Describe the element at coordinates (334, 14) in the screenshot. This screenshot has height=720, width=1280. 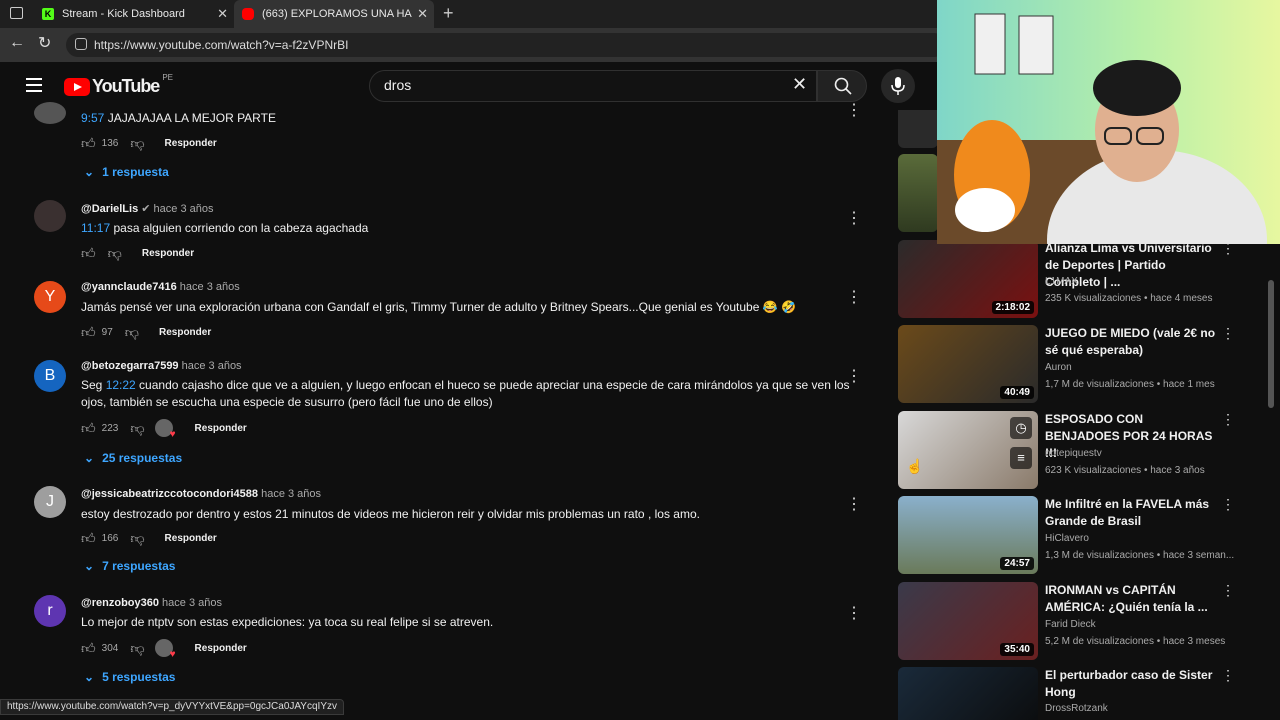
I see `browser-tab-youtube: (663) EXPLORAMOS UNA HACIEN ✕` at that location.